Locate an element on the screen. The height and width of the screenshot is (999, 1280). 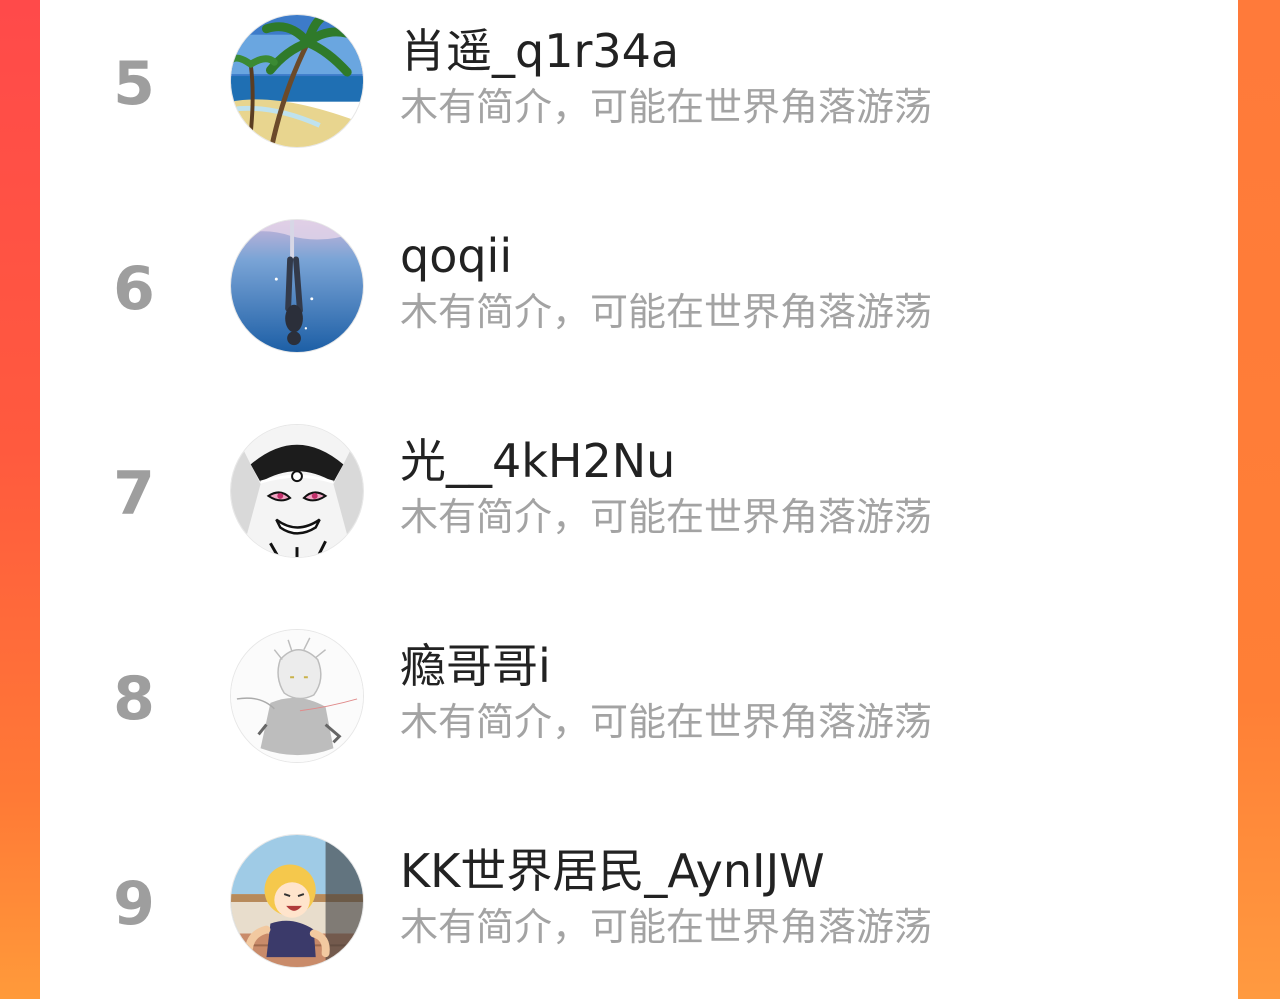
rank-number: 6 is located at coordinates (134, 289).